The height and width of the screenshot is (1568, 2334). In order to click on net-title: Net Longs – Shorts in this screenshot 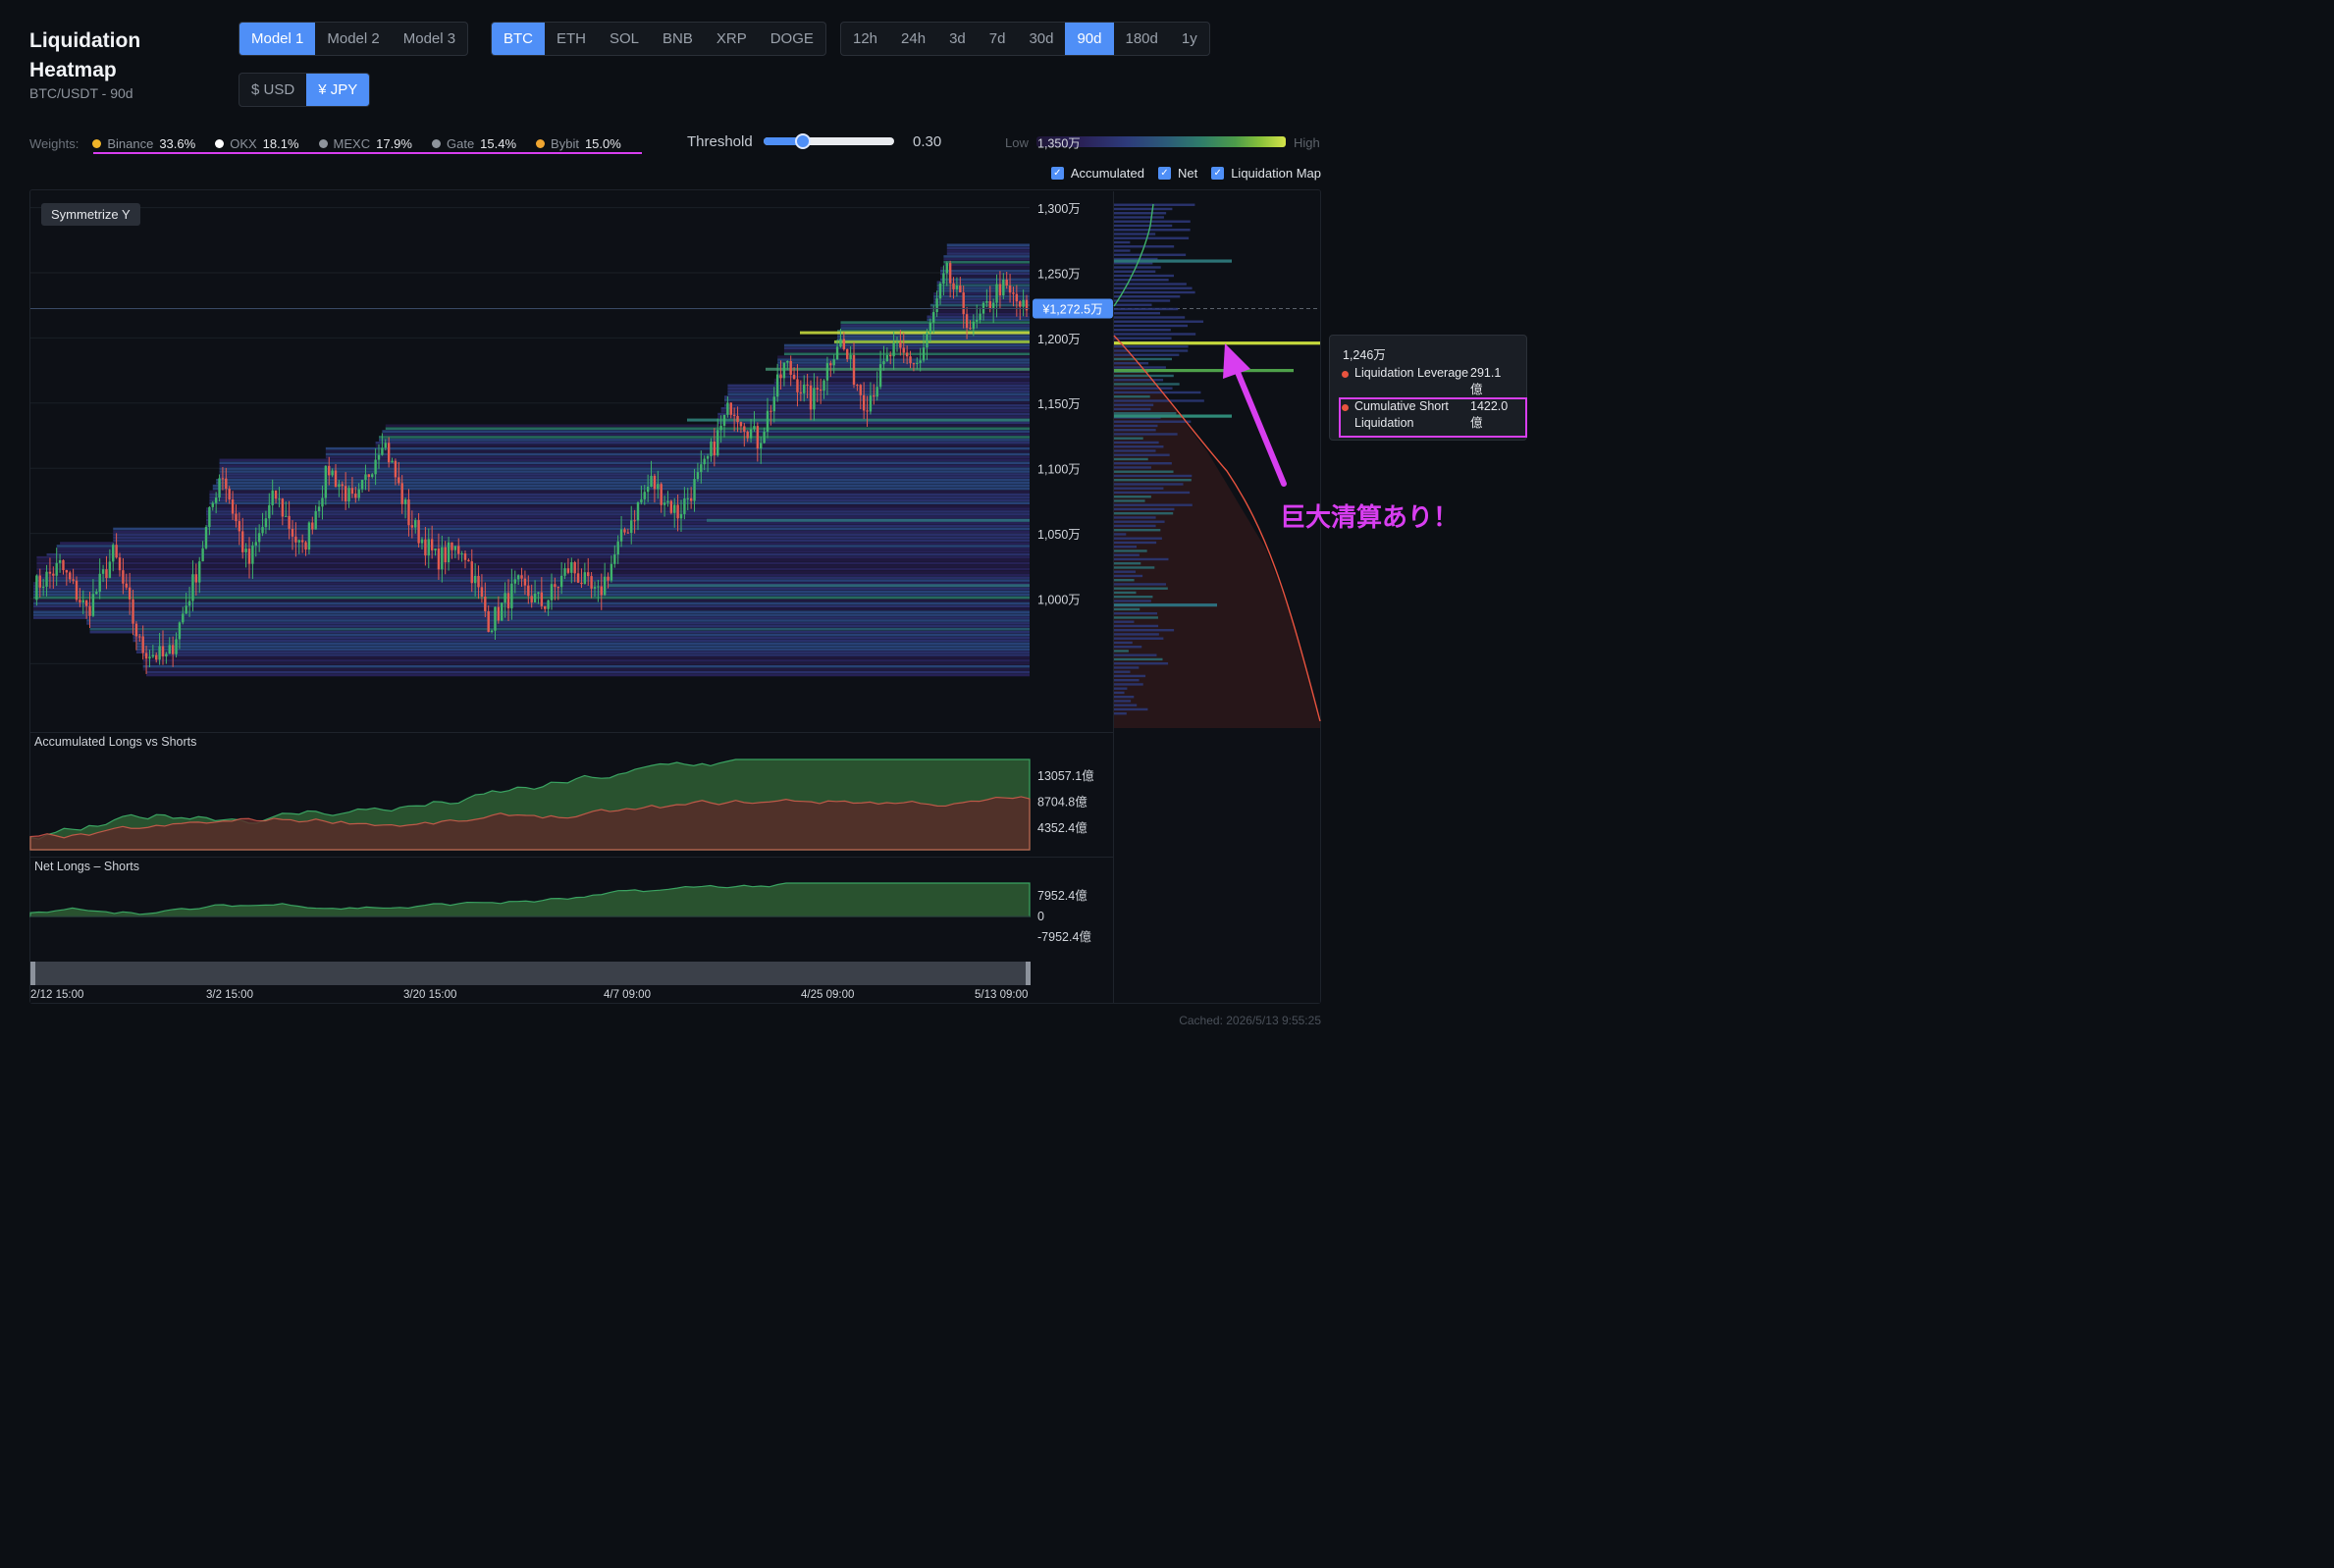, I will do `click(86, 866)`.